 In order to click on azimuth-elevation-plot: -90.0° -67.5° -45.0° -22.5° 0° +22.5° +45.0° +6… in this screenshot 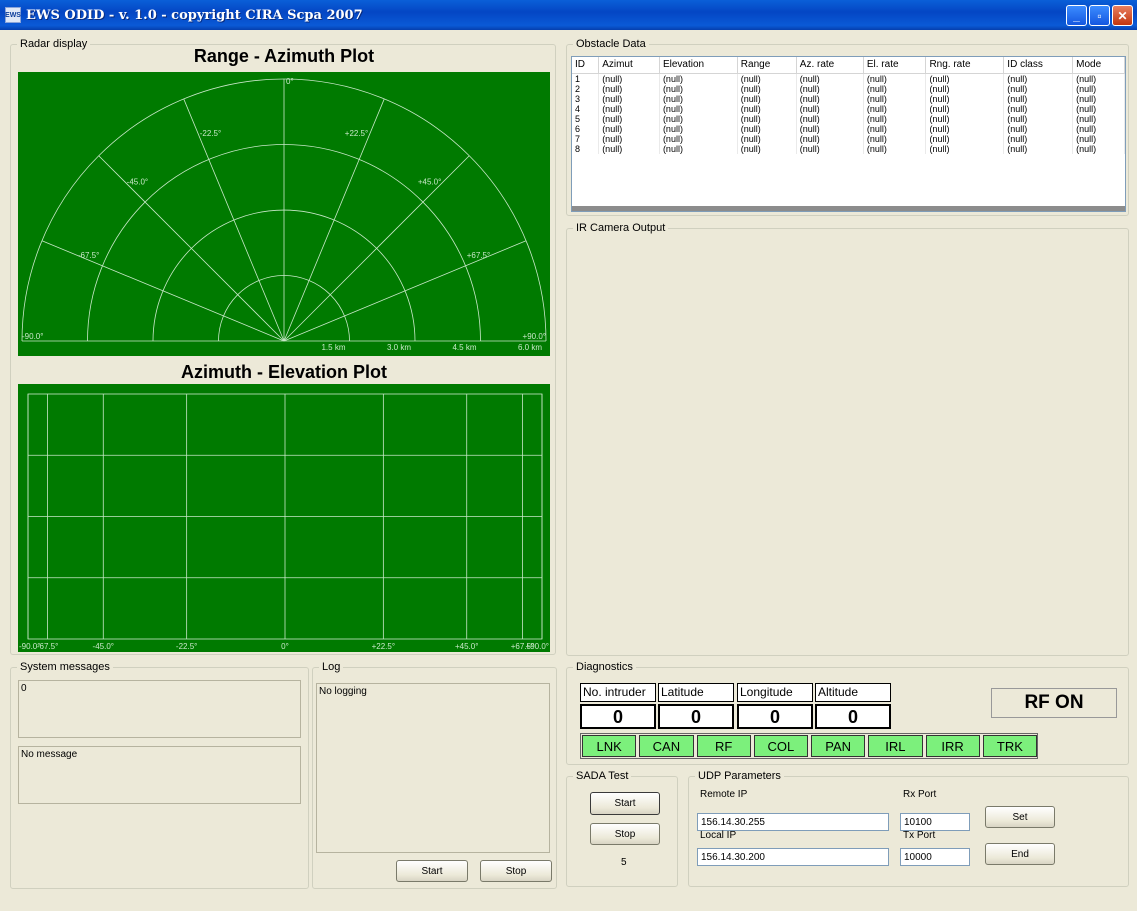, I will do `click(284, 518)`.